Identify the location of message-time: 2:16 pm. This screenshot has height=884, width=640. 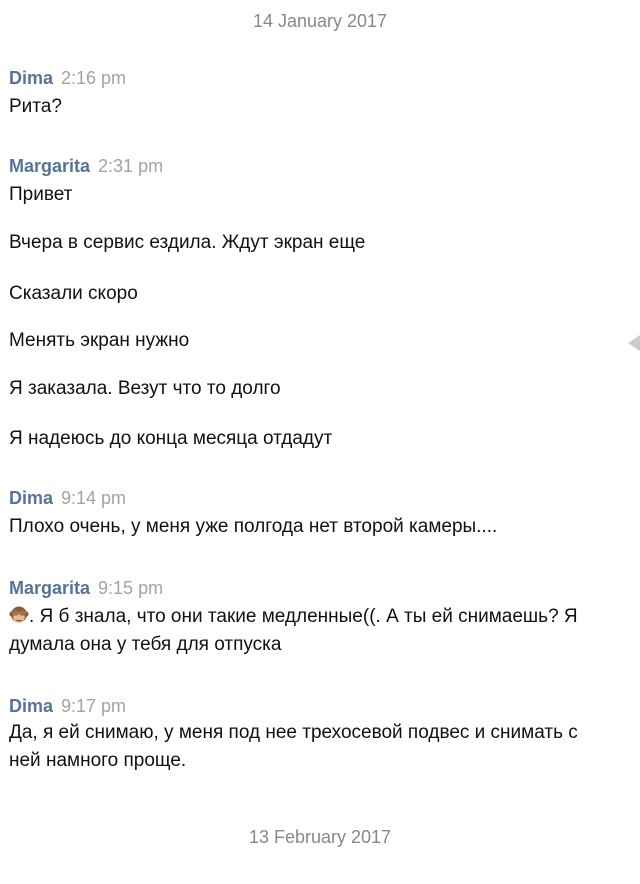
(94, 78).